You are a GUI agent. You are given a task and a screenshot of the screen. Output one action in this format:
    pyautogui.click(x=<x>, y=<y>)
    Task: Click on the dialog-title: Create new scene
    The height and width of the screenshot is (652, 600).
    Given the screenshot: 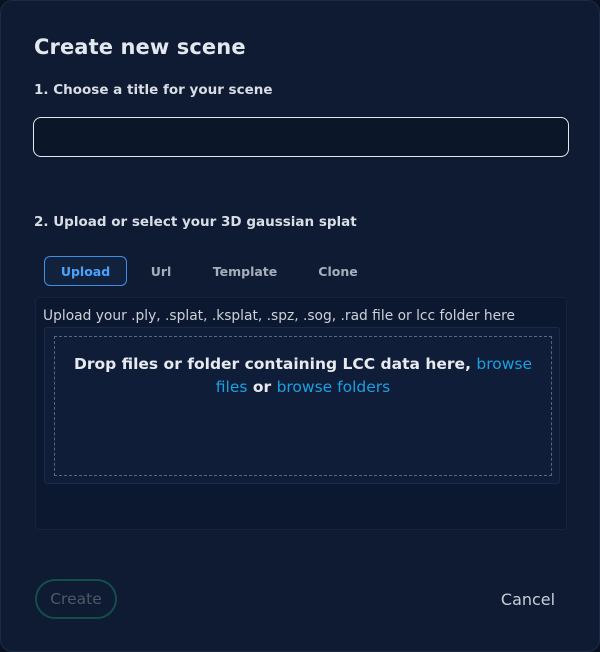 What is the action you would take?
    pyautogui.click(x=140, y=47)
    